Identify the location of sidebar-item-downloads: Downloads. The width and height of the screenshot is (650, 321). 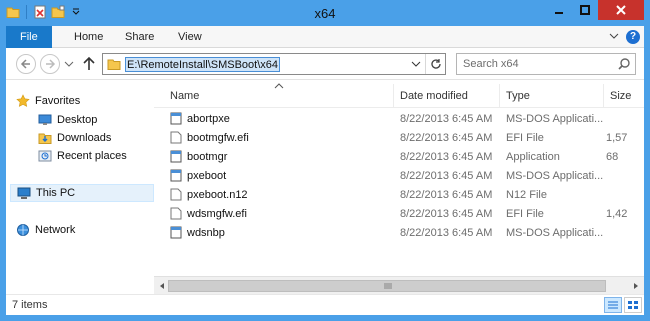
(74, 138).